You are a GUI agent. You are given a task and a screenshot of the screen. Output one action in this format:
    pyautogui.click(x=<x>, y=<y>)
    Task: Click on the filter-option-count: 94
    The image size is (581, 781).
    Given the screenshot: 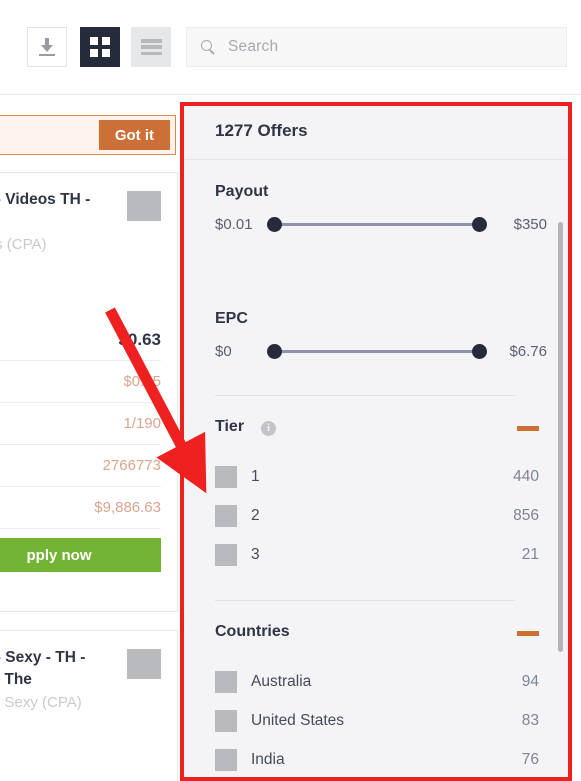 What is the action you would take?
    pyautogui.click(x=530, y=681)
    